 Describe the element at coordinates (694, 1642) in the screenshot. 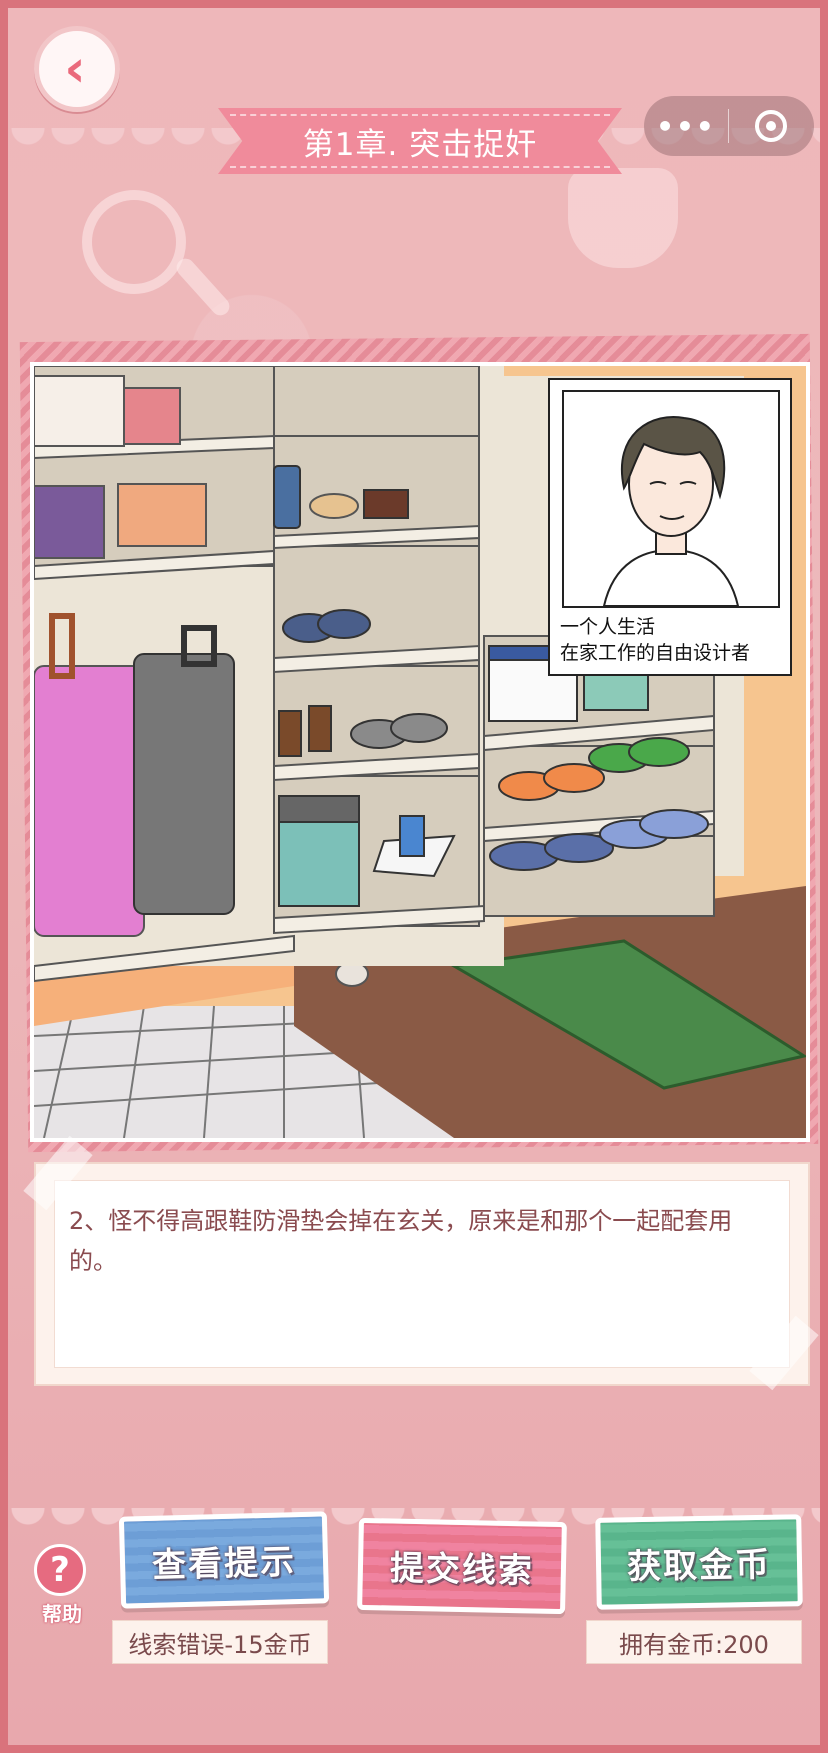

I see `coin-balance: 拥有金币:200` at that location.